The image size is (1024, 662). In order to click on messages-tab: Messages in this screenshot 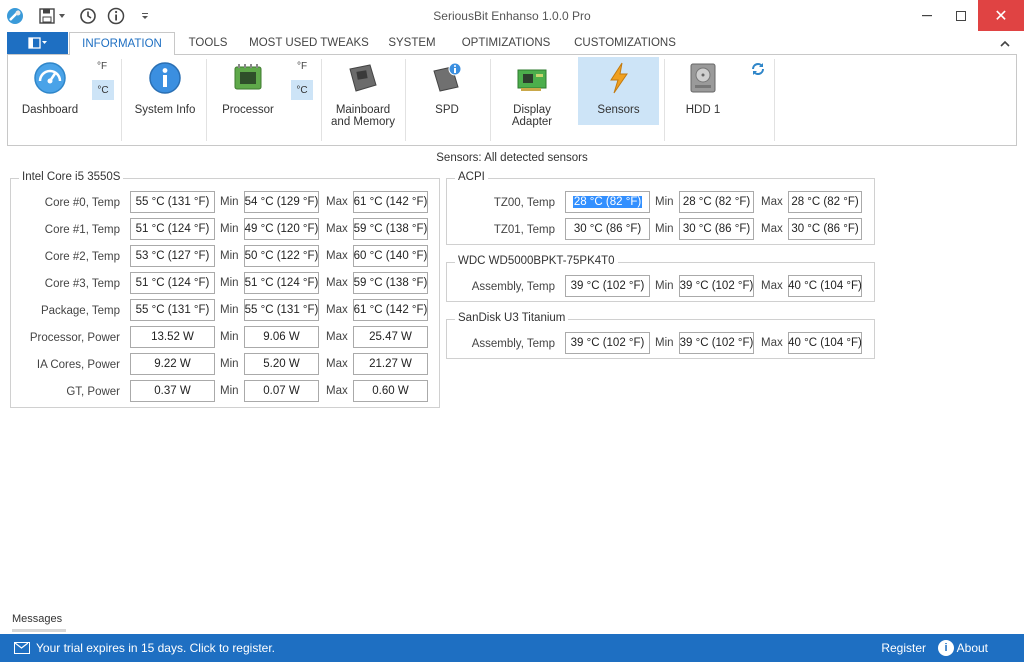, I will do `click(37, 619)`.